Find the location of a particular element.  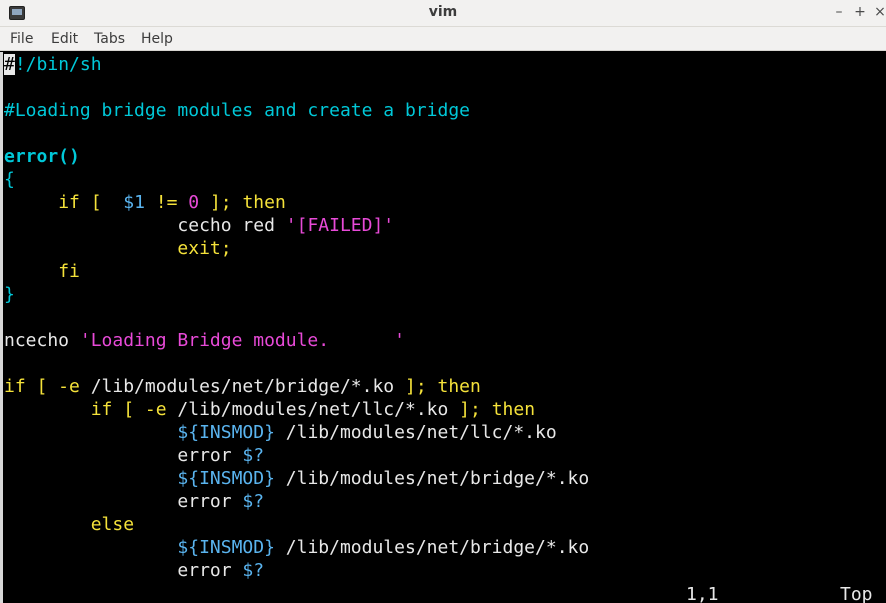

code-token: !/bin/sh is located at coordinates (58, 64).